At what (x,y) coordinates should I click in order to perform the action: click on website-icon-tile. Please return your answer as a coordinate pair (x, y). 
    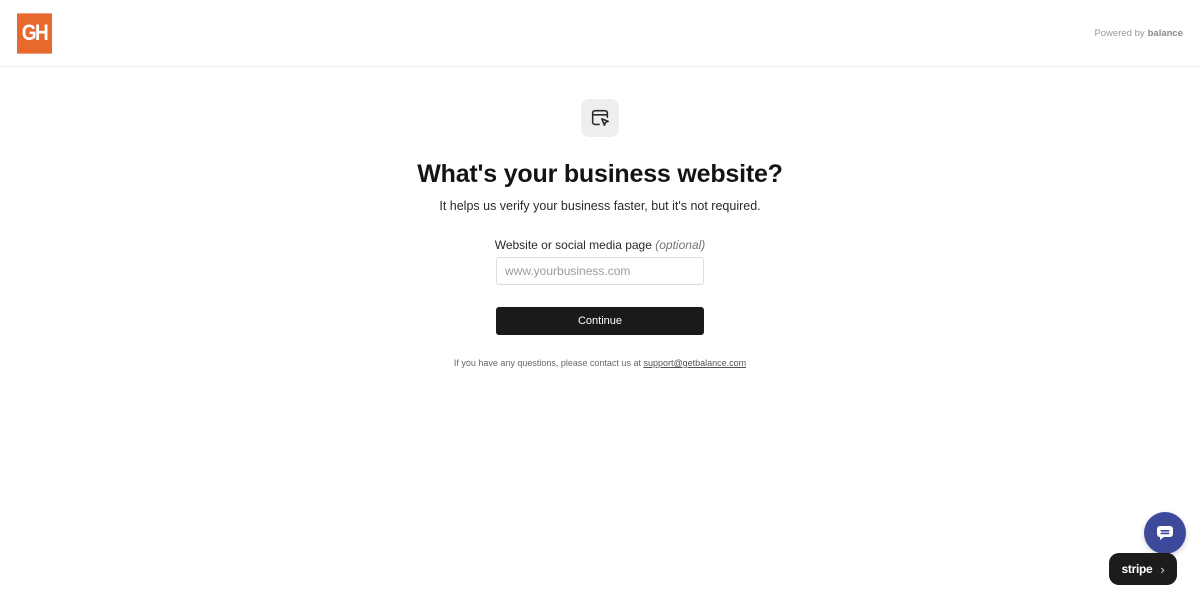
    Looking at the image, I should click on (600, 118).